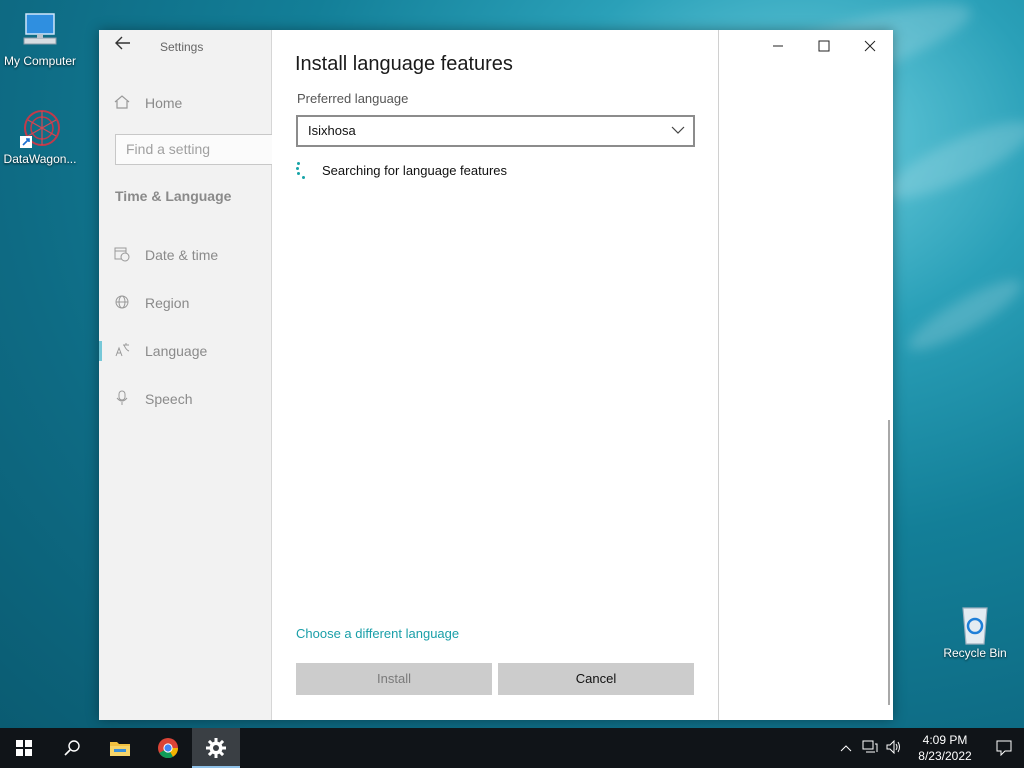  I want to click on search-status-text: Searching for language features, so click(415, 170).